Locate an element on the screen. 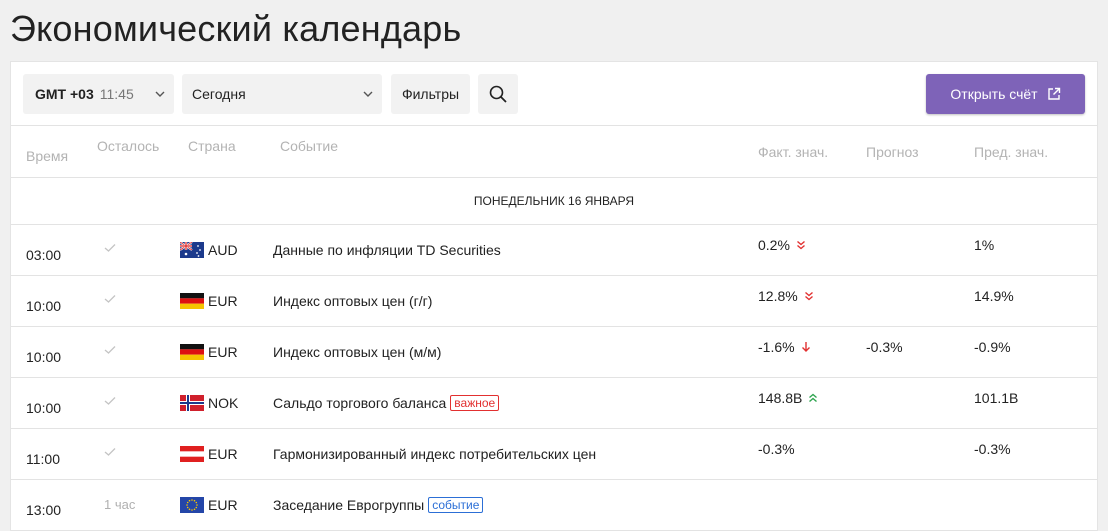  actual-value: 12.8% is located at coordinates (778, 296).